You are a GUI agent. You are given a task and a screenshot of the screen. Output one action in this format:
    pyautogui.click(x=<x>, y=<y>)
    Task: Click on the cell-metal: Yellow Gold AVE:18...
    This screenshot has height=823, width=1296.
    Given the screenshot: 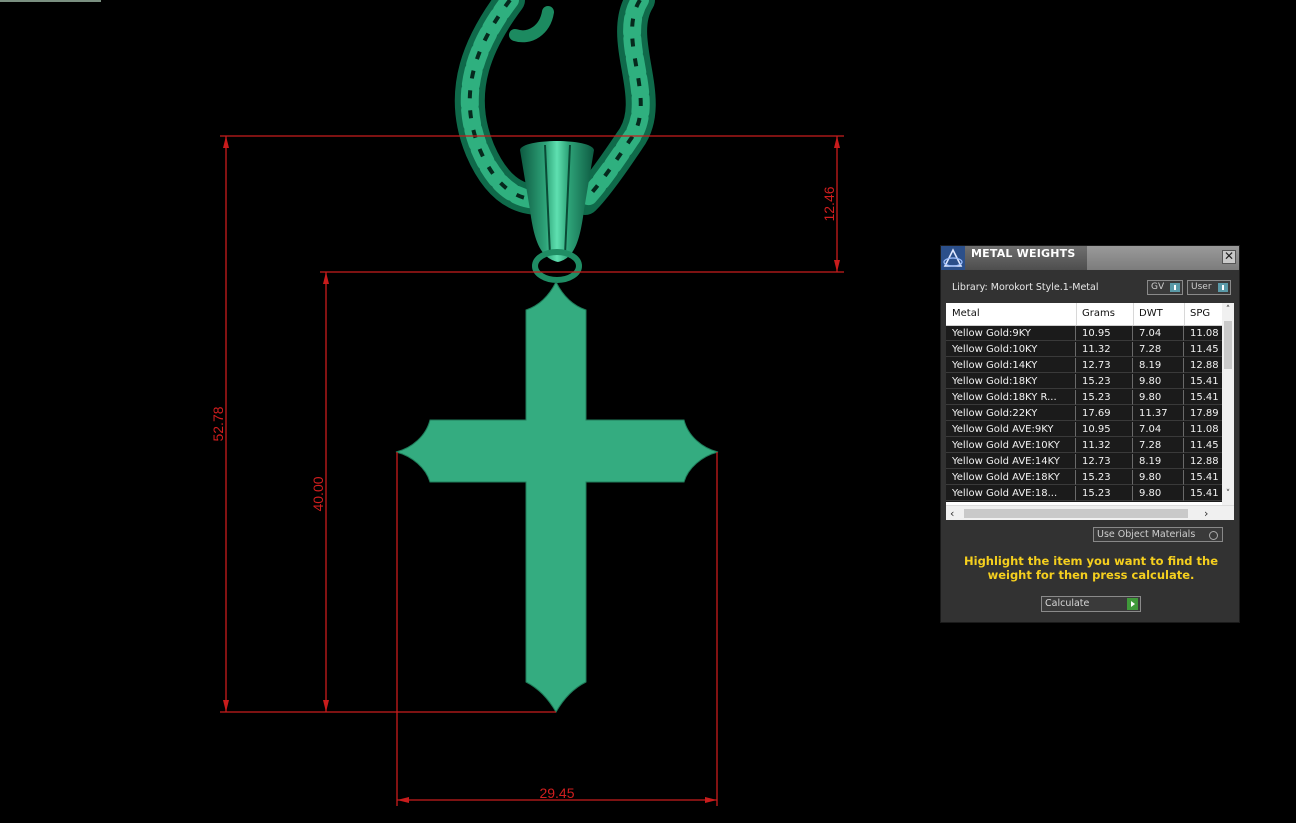 What is the action you would take?
    pyautogui.click(x=1011, y=493)
    